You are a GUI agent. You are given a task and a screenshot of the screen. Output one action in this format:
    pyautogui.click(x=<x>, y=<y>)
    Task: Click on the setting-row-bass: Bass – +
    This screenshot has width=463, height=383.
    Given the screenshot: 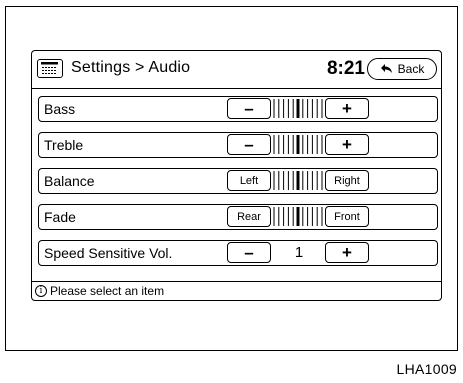 What is the action you would take?
    pyautogui.click(x=238, y=109)
    